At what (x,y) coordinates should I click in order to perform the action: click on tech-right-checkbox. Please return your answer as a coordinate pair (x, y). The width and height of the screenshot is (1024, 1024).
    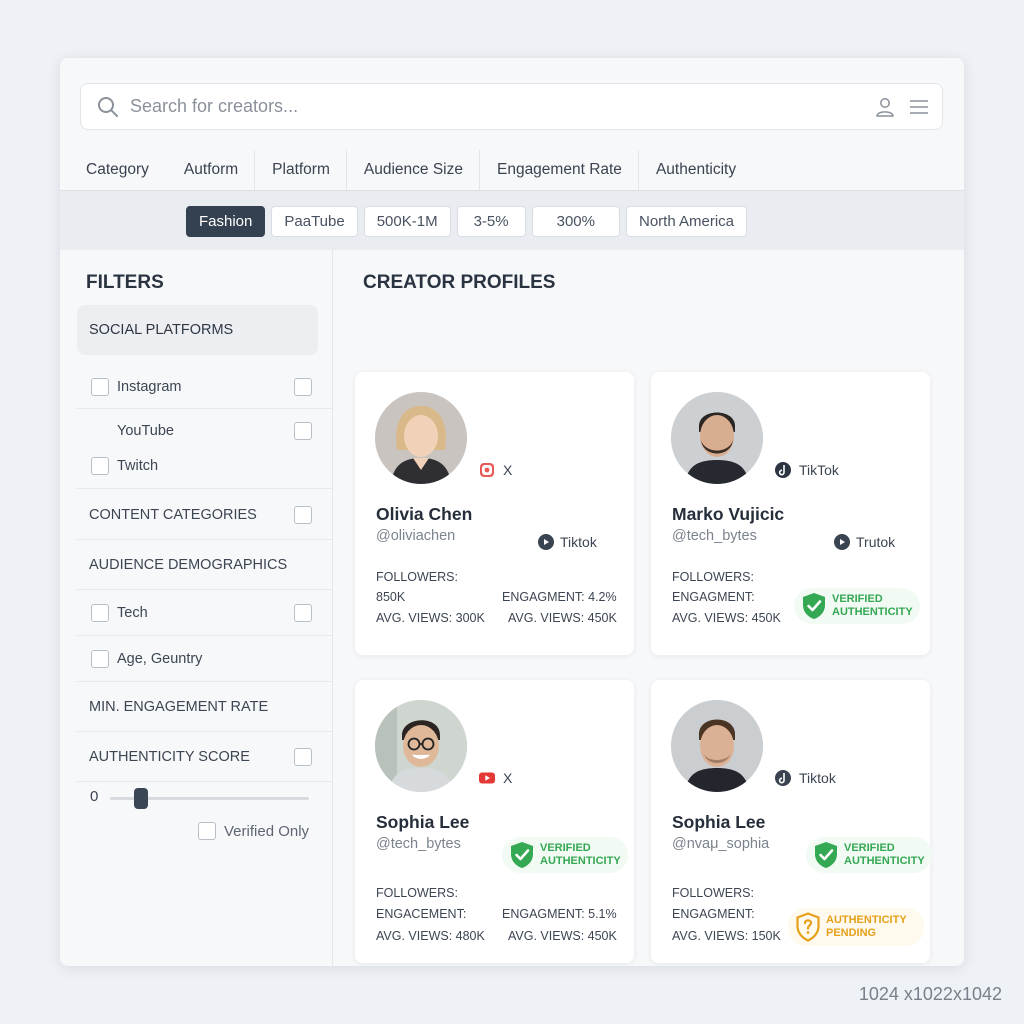
    Looking at the image, I should click on (303, 612).